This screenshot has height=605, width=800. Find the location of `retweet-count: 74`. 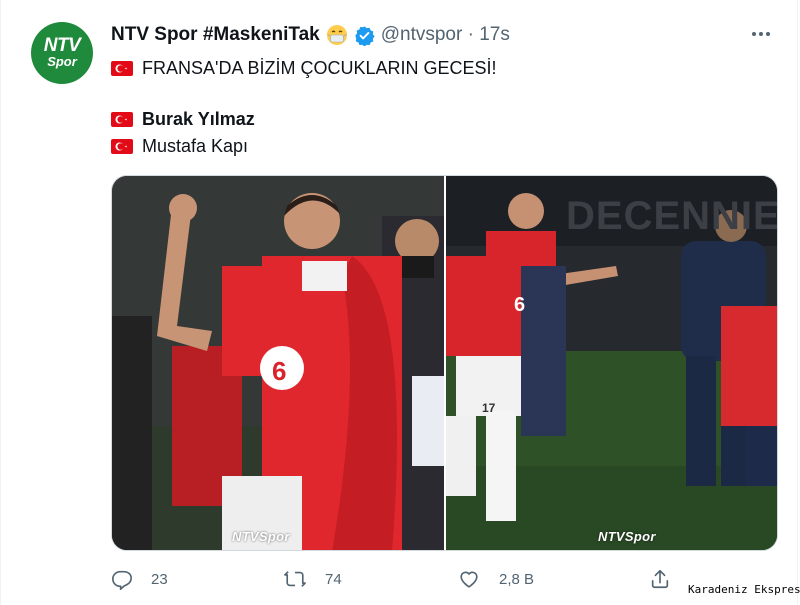

retweet-count: 74 is located at coordinates (333, 579).